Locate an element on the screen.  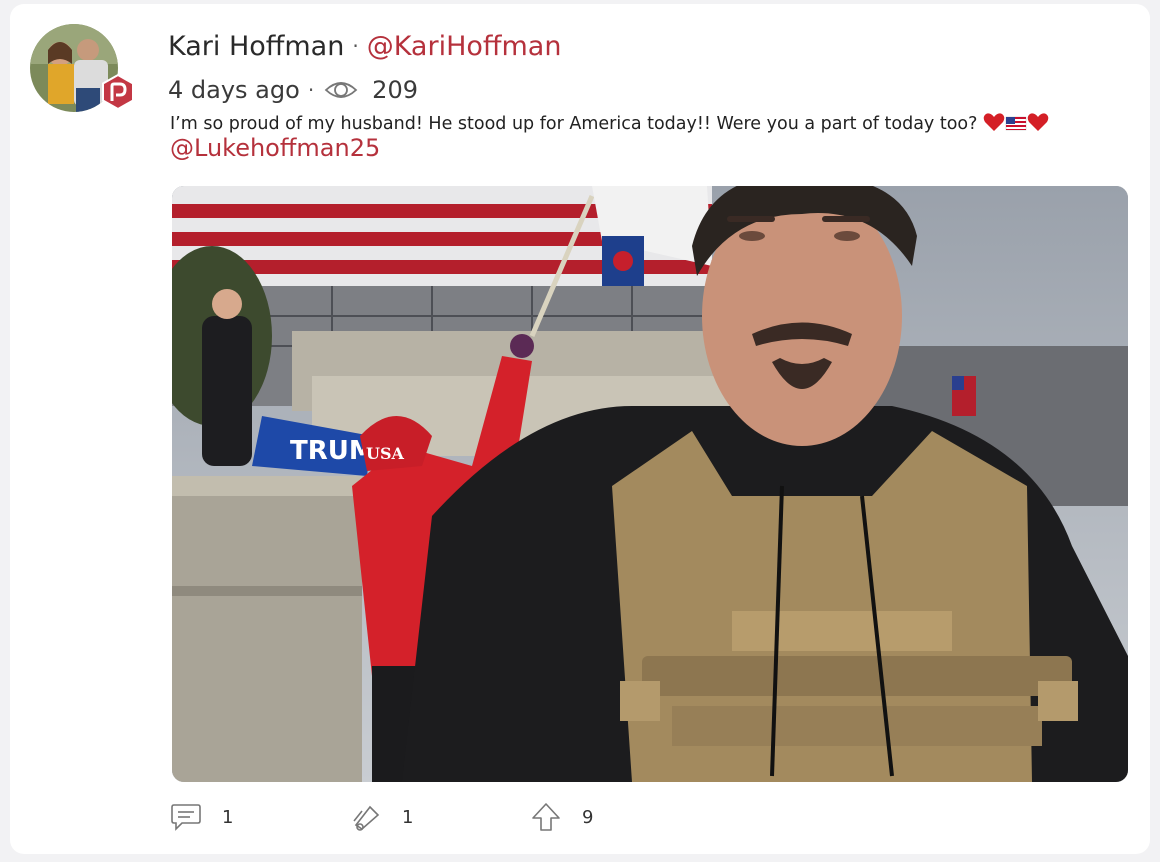
author-line: Kari Hoffman · @KariHoffman is located at coordinates (364, 46).